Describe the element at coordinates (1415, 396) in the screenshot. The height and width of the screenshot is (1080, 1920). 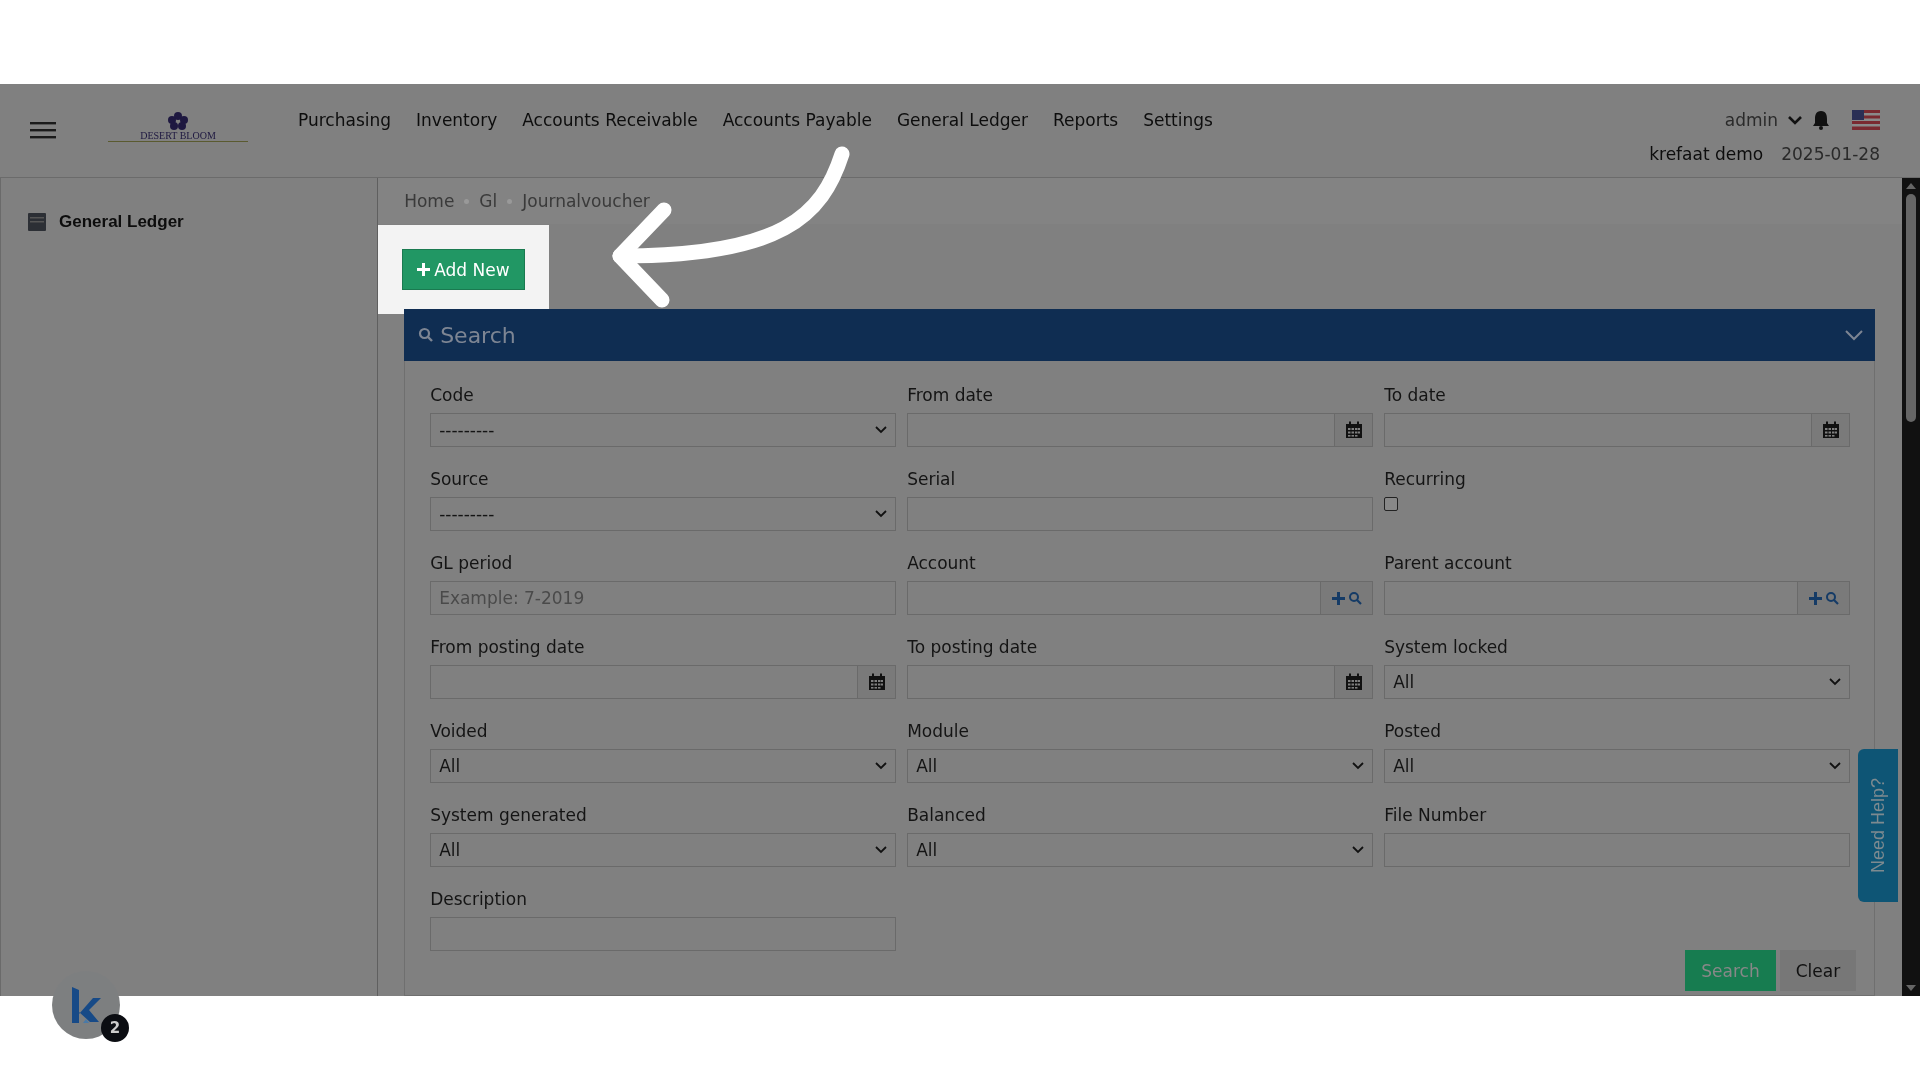
I see `field-label: To date` at that location.